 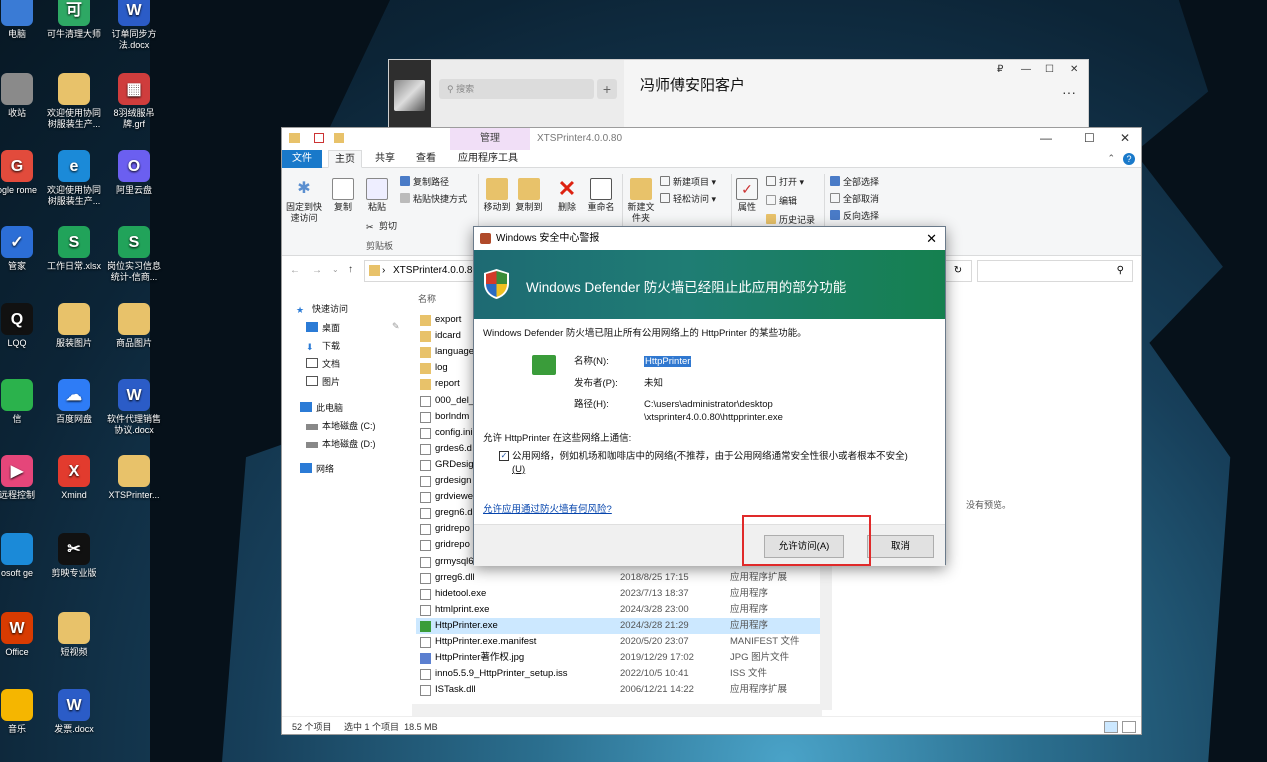 What do you see at coordinates (381, 226) in the screenshot?
I see `cut-button: ✂ 剪切` at bounding box center [381, 226].